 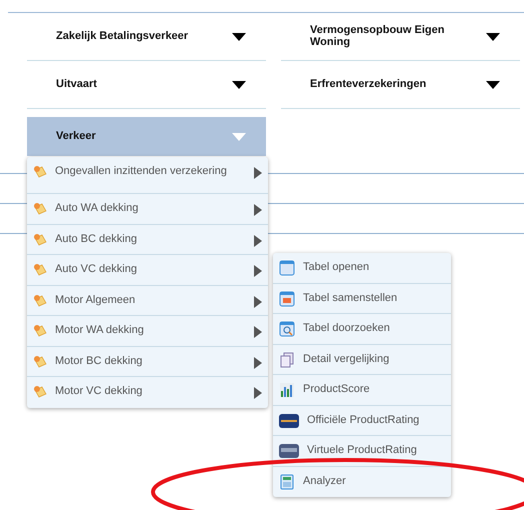 I want to click on bar-chart-icon, so click(x=287, y=390).